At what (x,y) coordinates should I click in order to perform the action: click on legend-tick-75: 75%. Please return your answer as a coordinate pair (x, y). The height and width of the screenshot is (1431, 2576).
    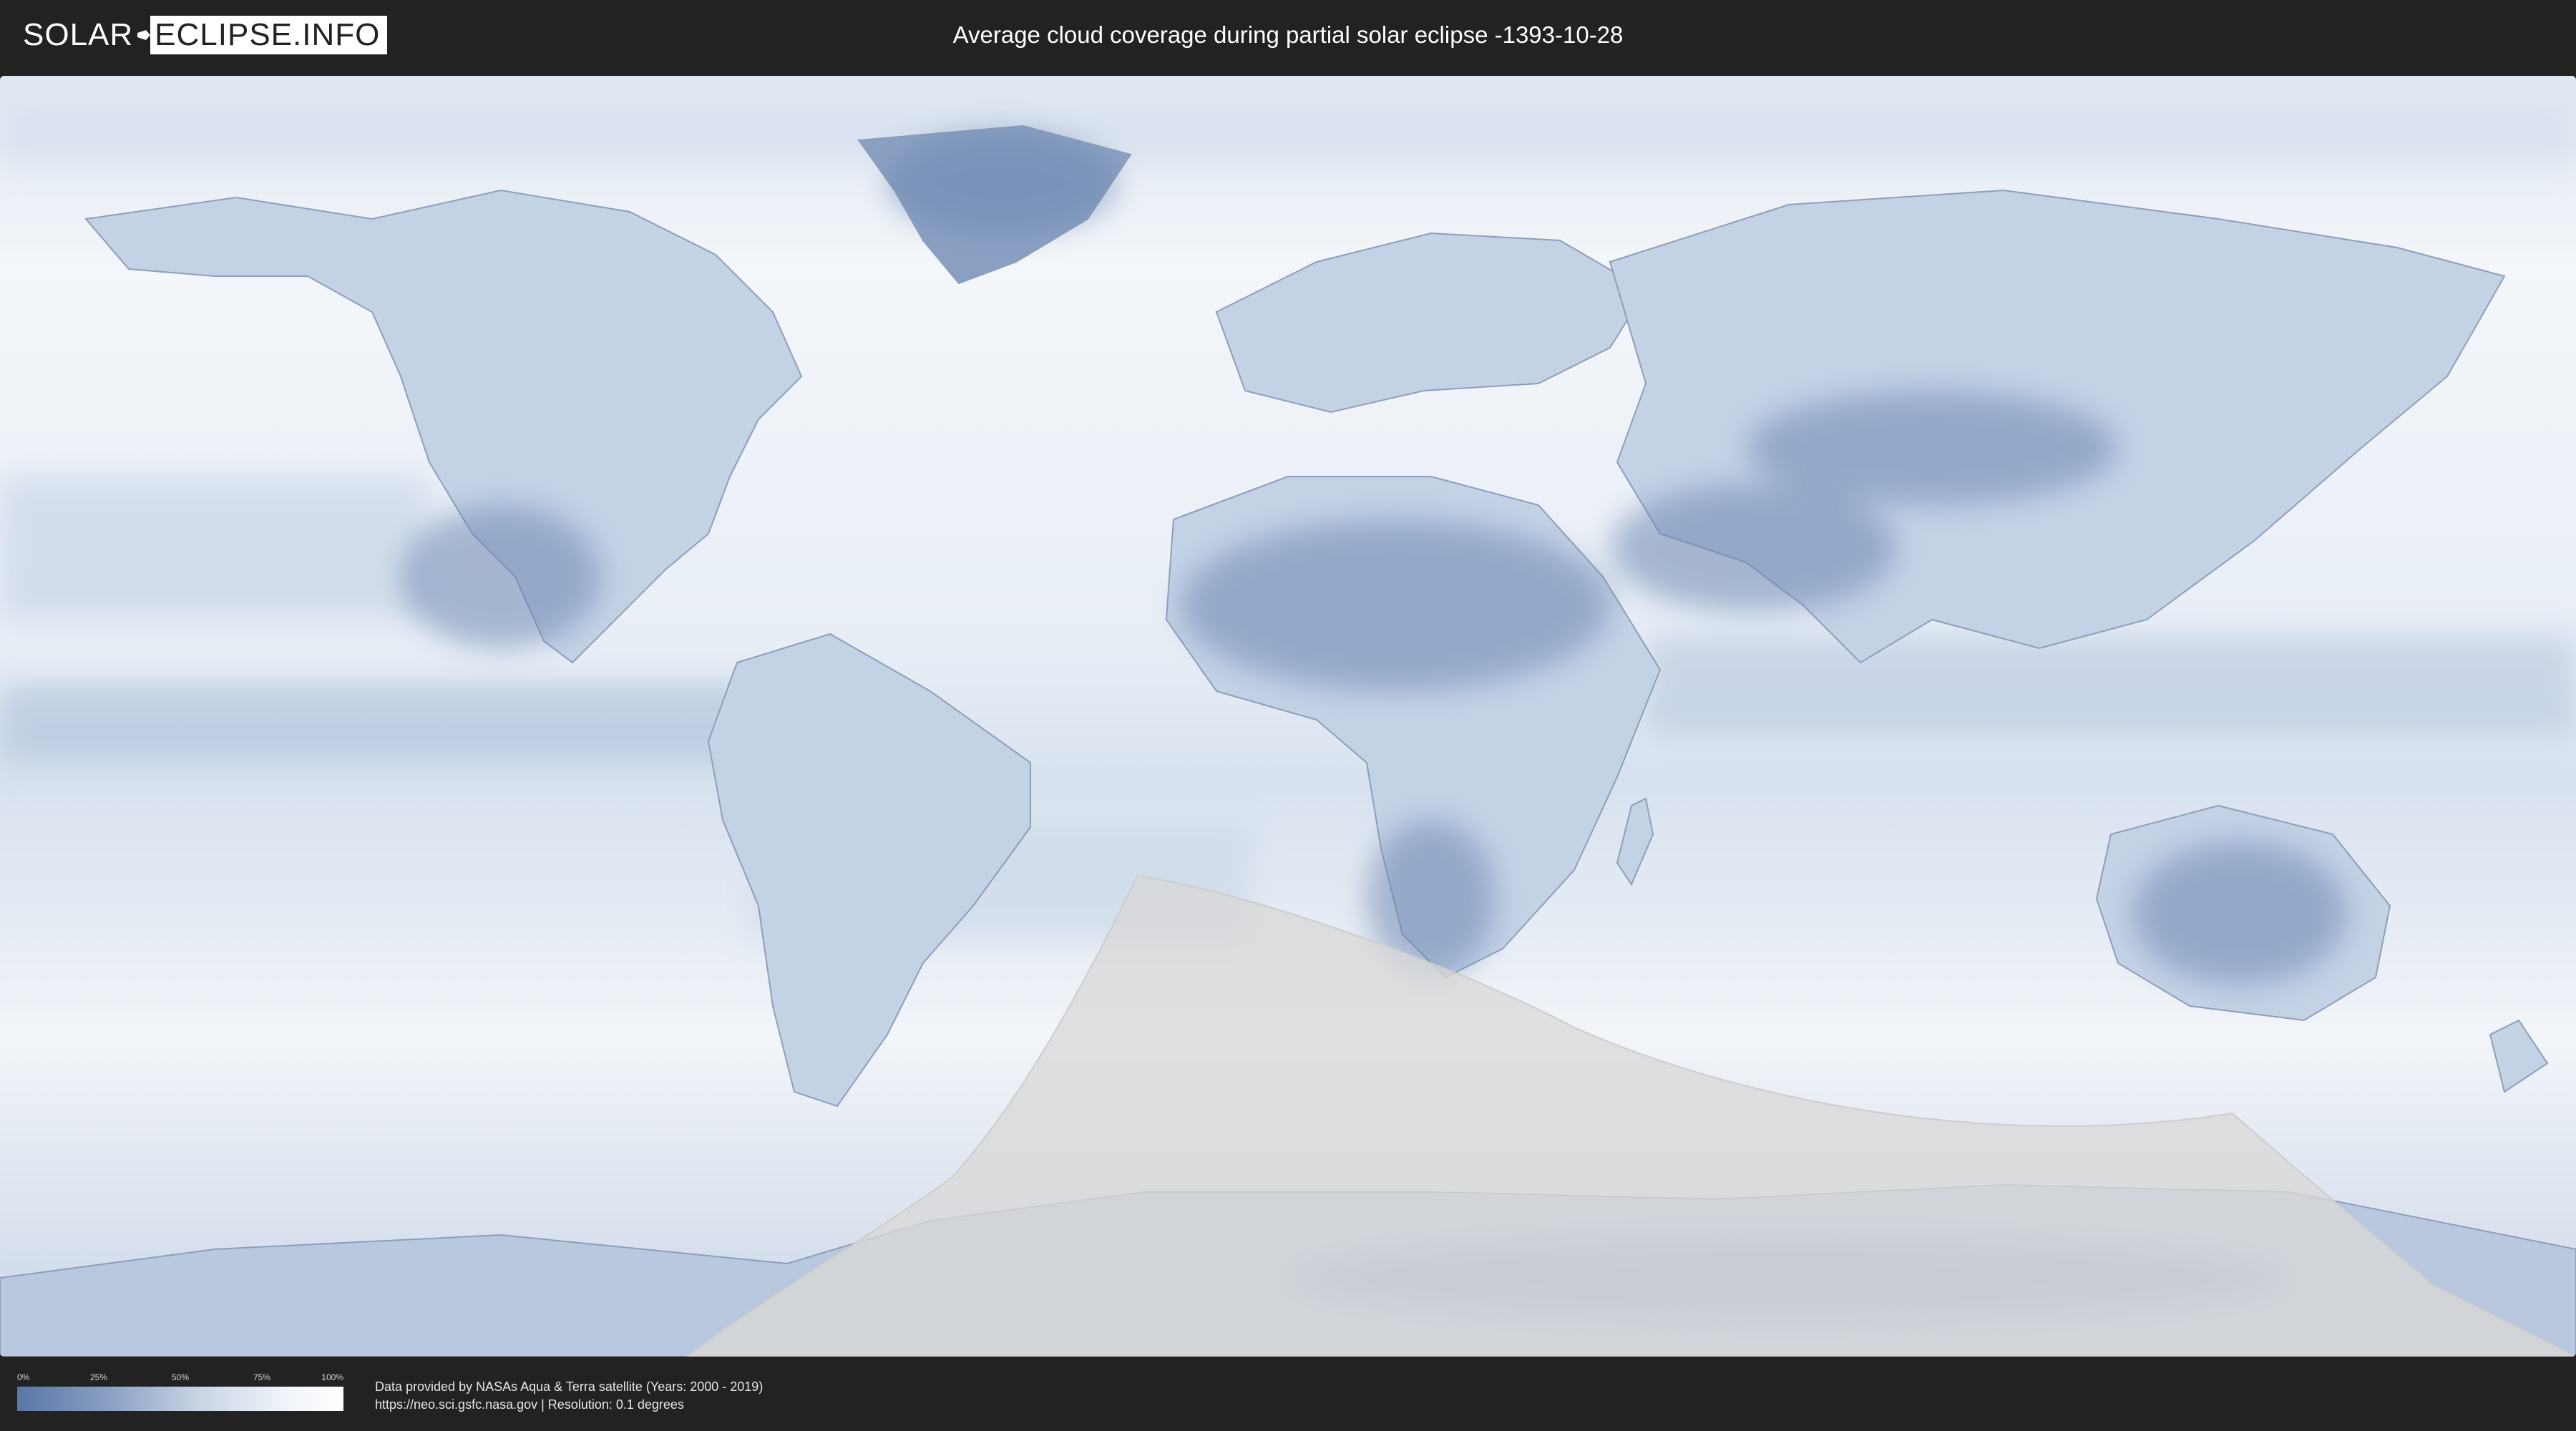
    Looking at the image, I should click on (262, 1377).